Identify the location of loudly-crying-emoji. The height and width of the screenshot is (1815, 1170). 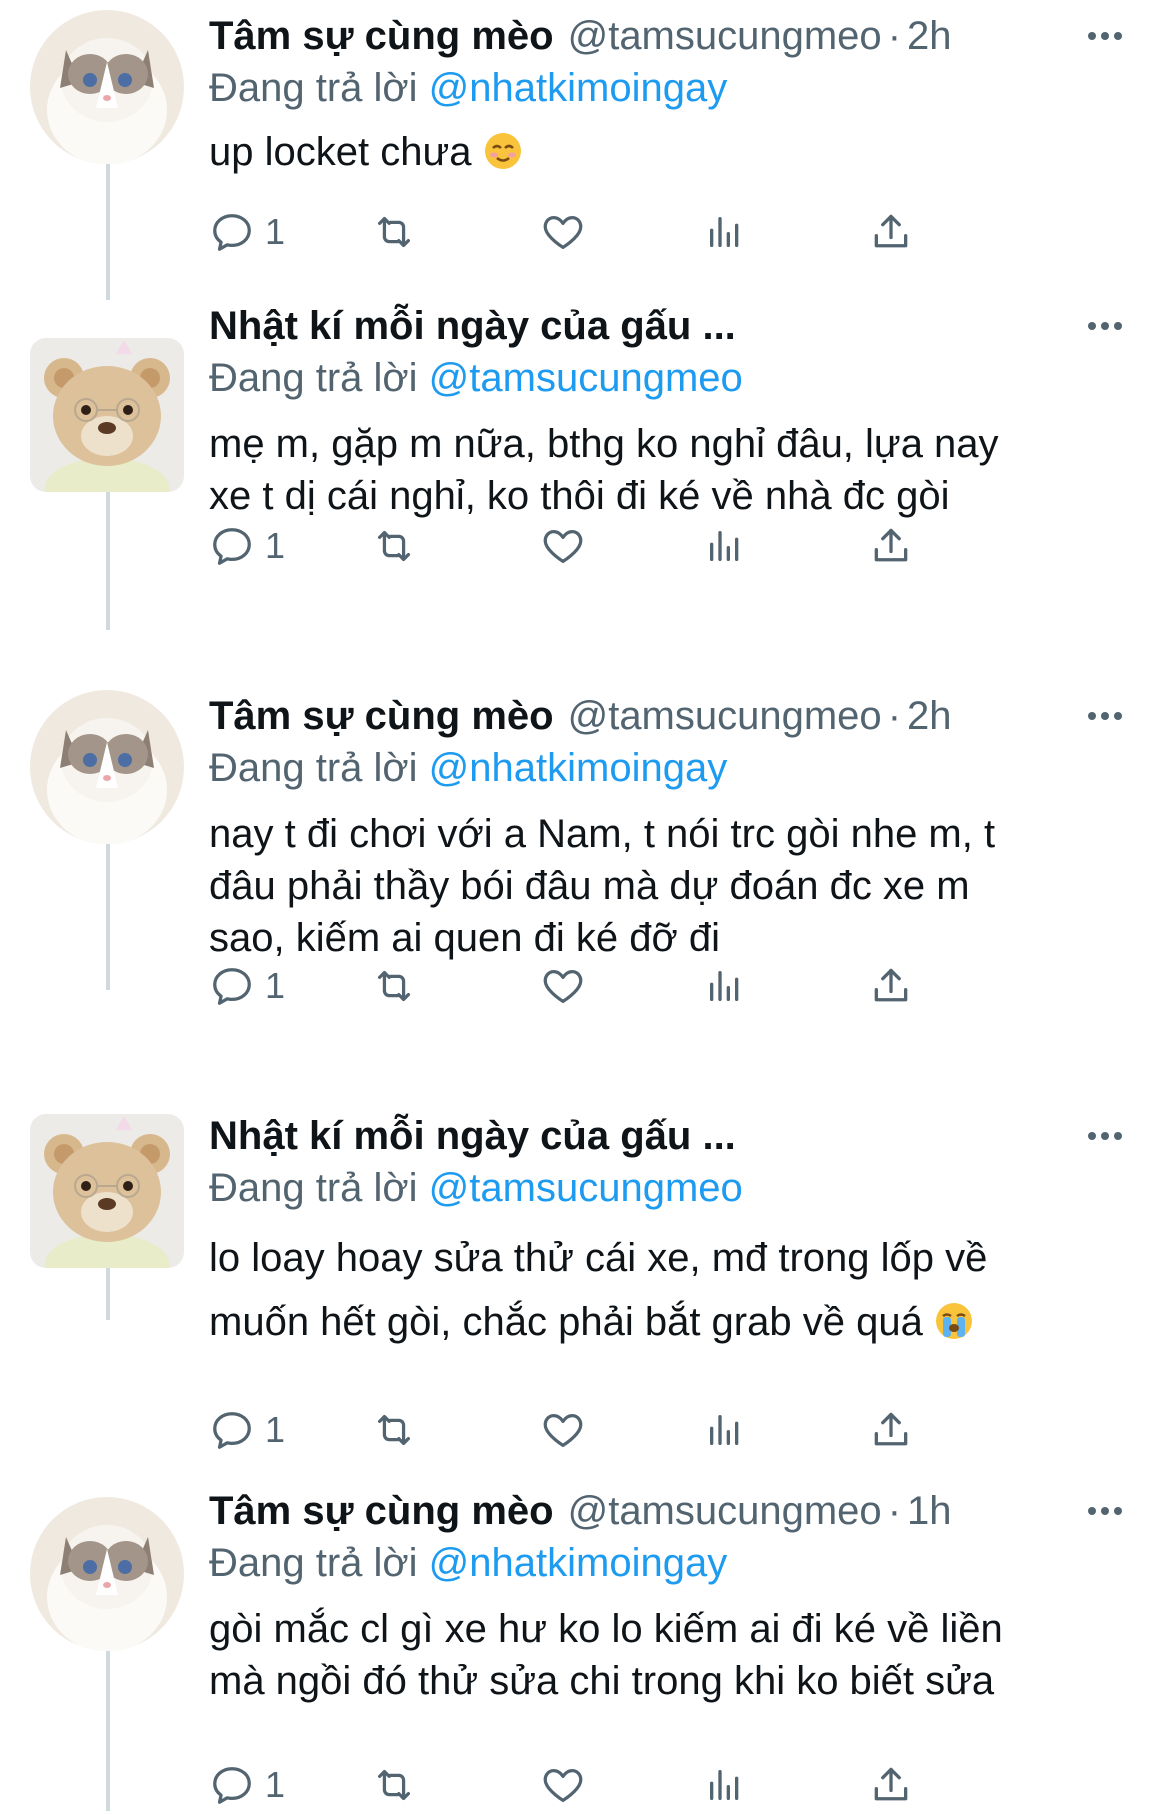
(954, 1317).